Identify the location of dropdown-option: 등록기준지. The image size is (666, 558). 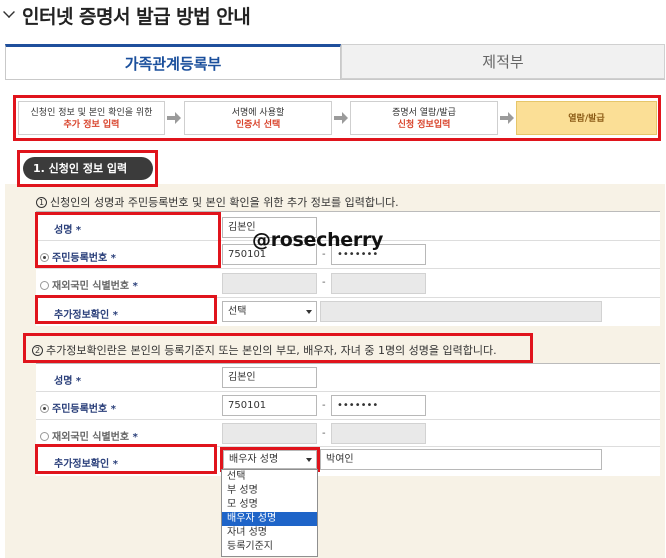
(269, 547).